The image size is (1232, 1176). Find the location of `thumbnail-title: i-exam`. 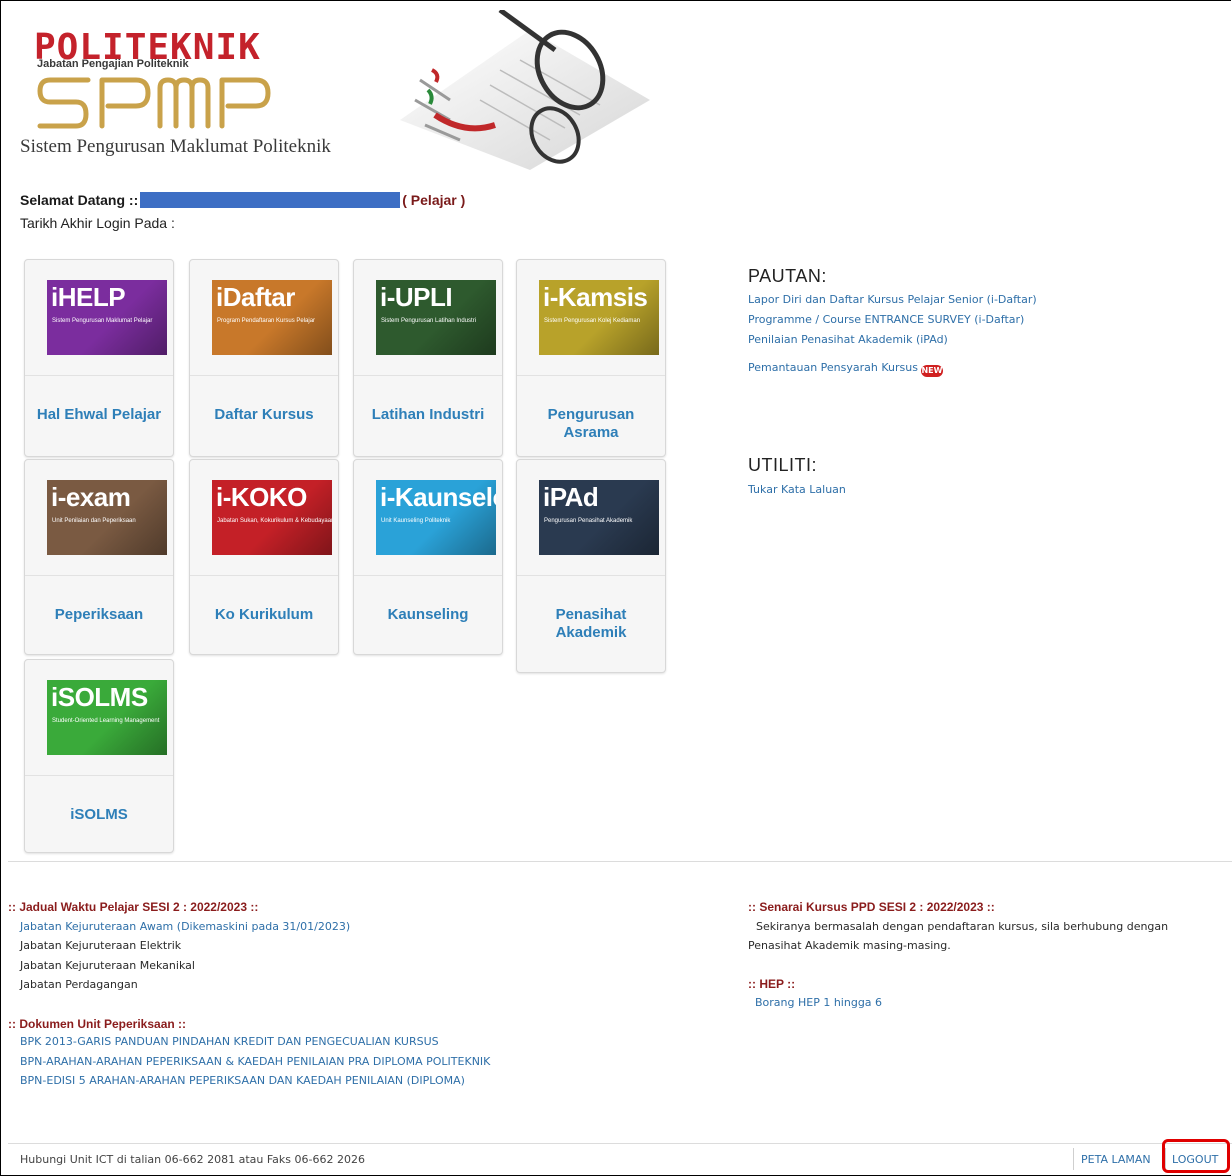

thumbnail-title: i-exam is located at coordinates (91, 497).